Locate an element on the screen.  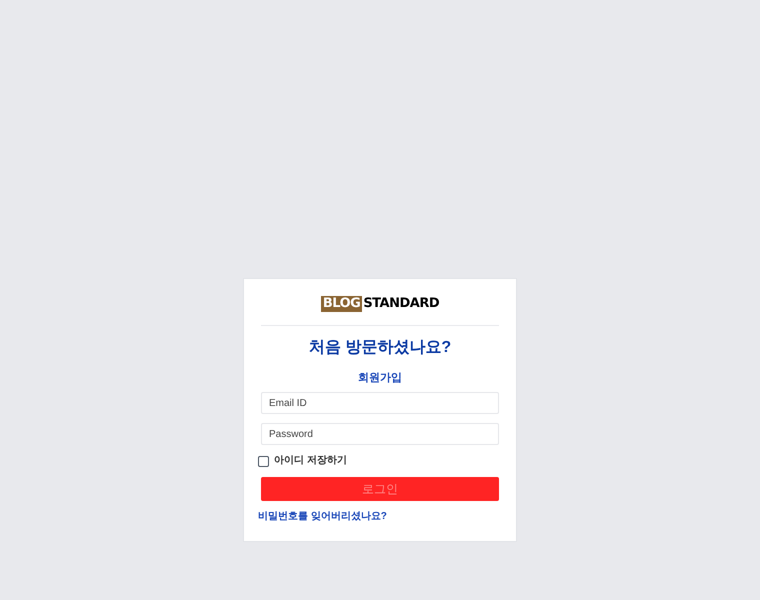
remember-label: 아이디 저장하기 is located at coordinates (310, 461).